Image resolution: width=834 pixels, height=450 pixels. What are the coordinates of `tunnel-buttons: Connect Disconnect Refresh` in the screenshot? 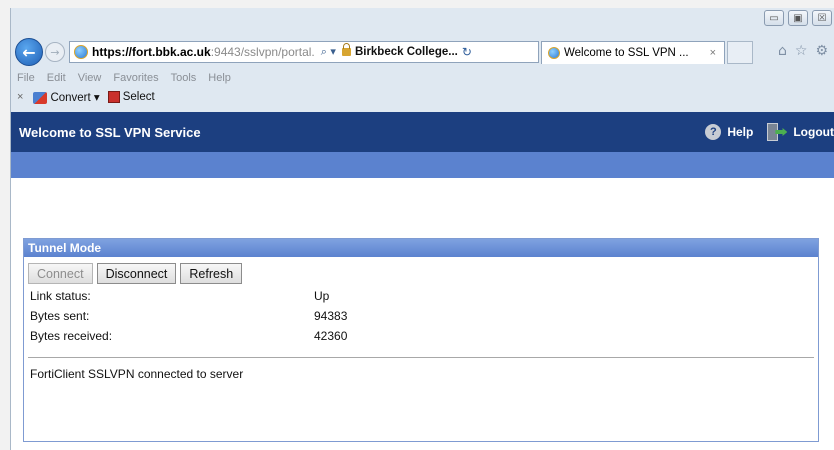 It's located at (135, 273).